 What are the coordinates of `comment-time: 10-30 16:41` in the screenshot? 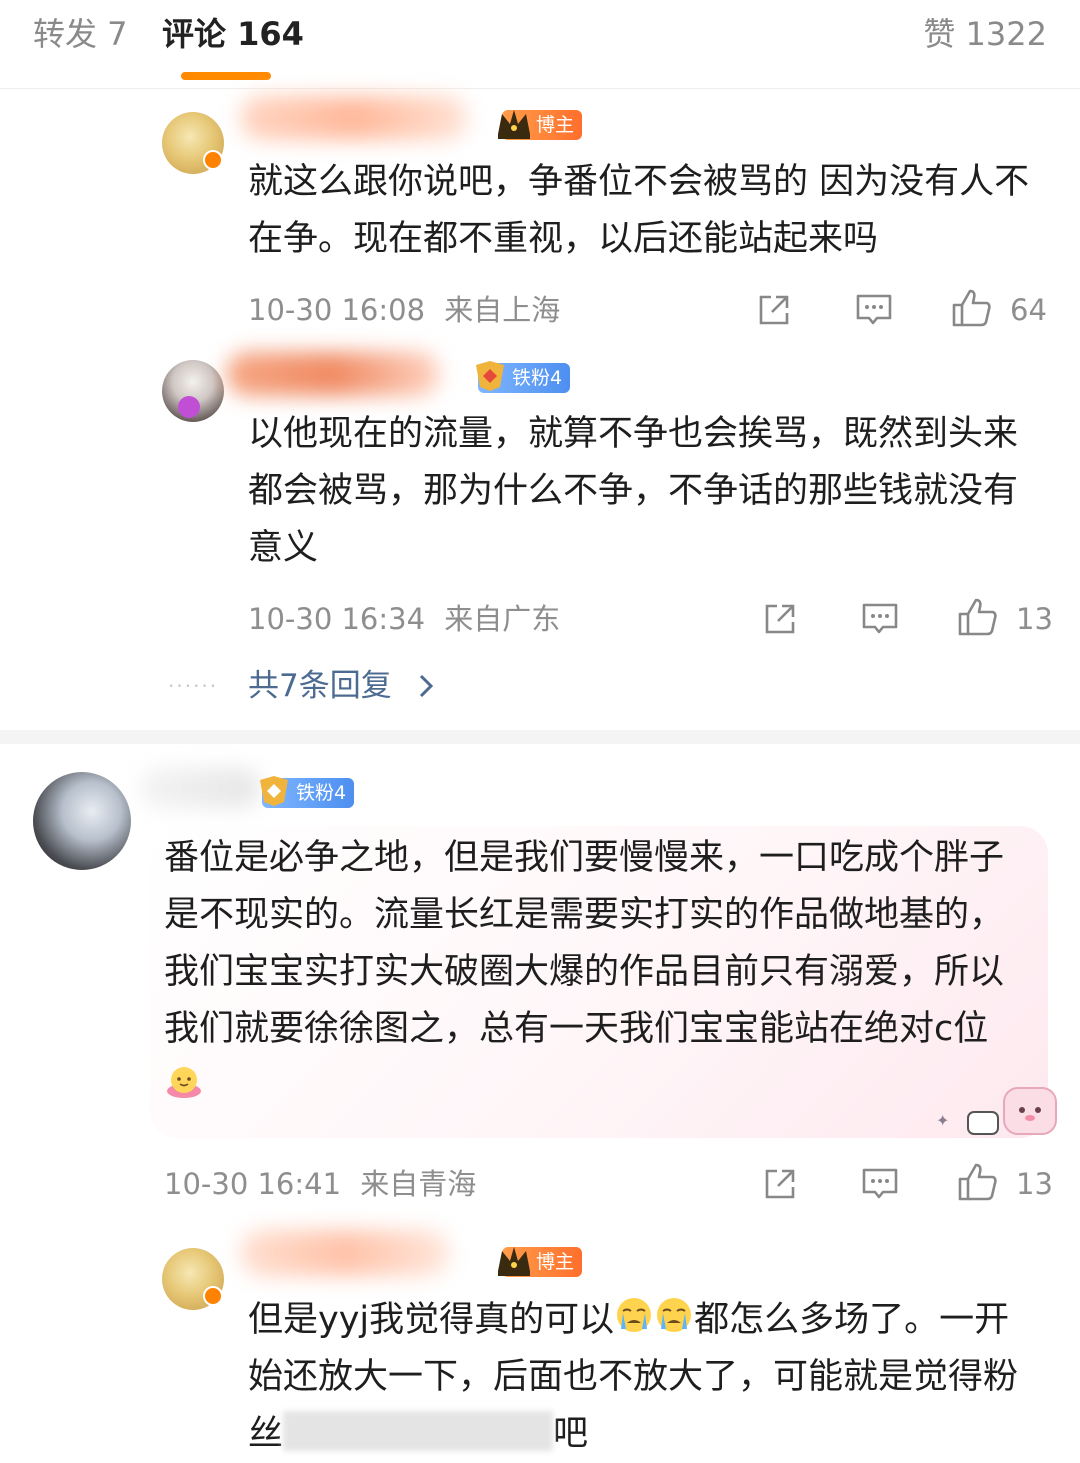 It's located at (253, 1184).